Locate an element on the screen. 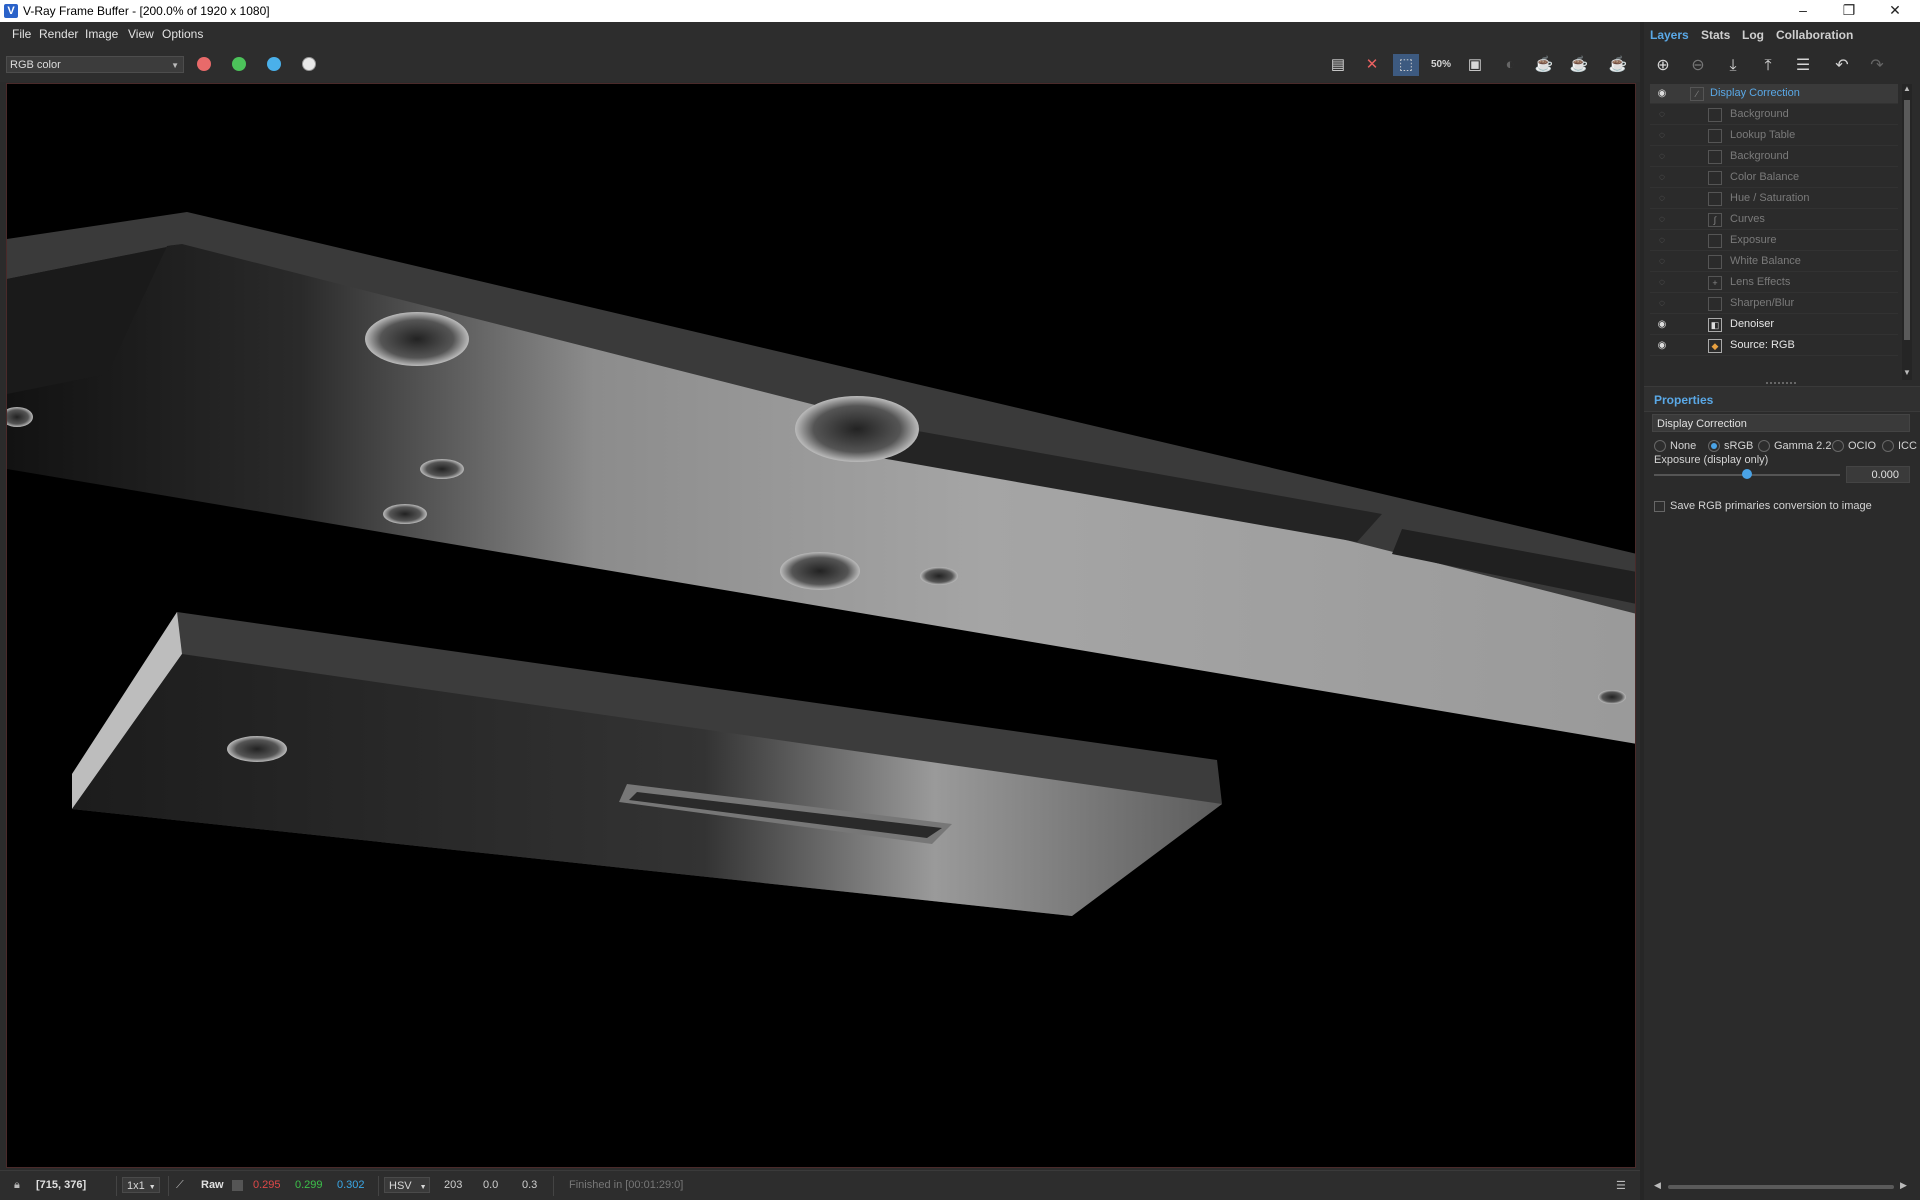  layer-row: ◌ Color Balance is located at coordinates (1774, 178).